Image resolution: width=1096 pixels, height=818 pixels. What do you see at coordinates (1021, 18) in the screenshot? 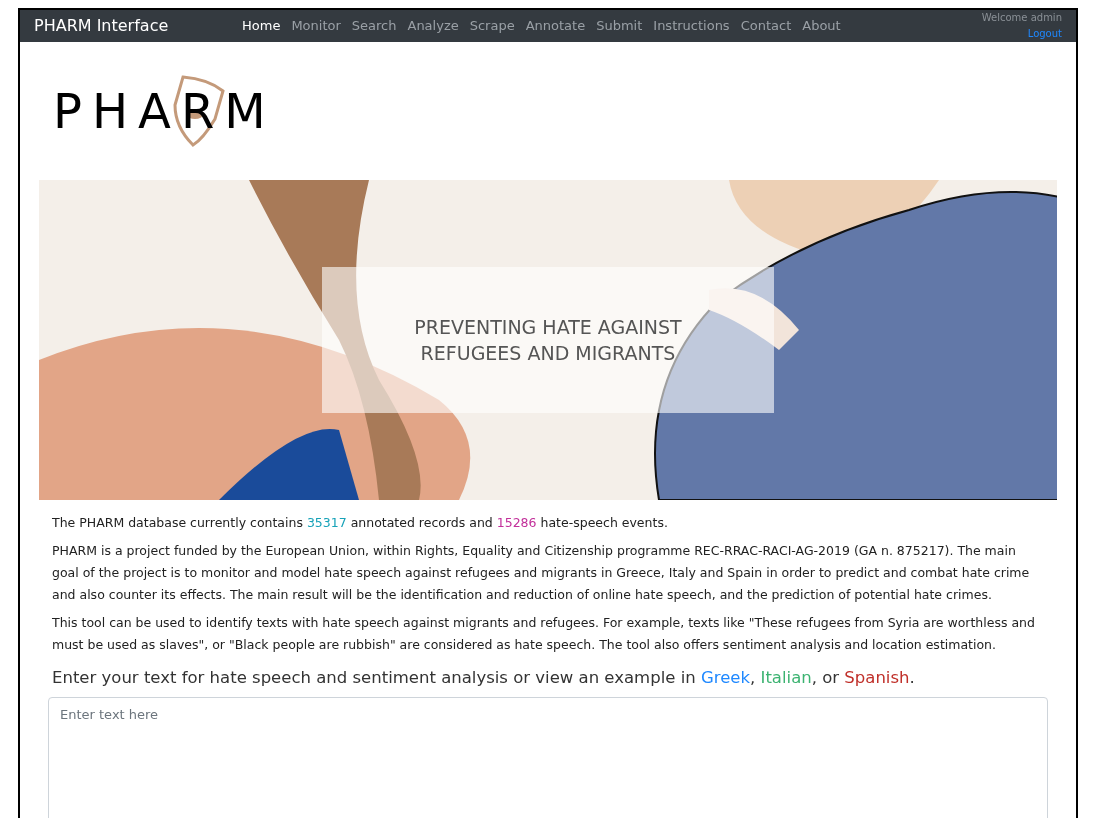
I see `welcome-text: Welcome admin` at bounding box center [1021, 18].